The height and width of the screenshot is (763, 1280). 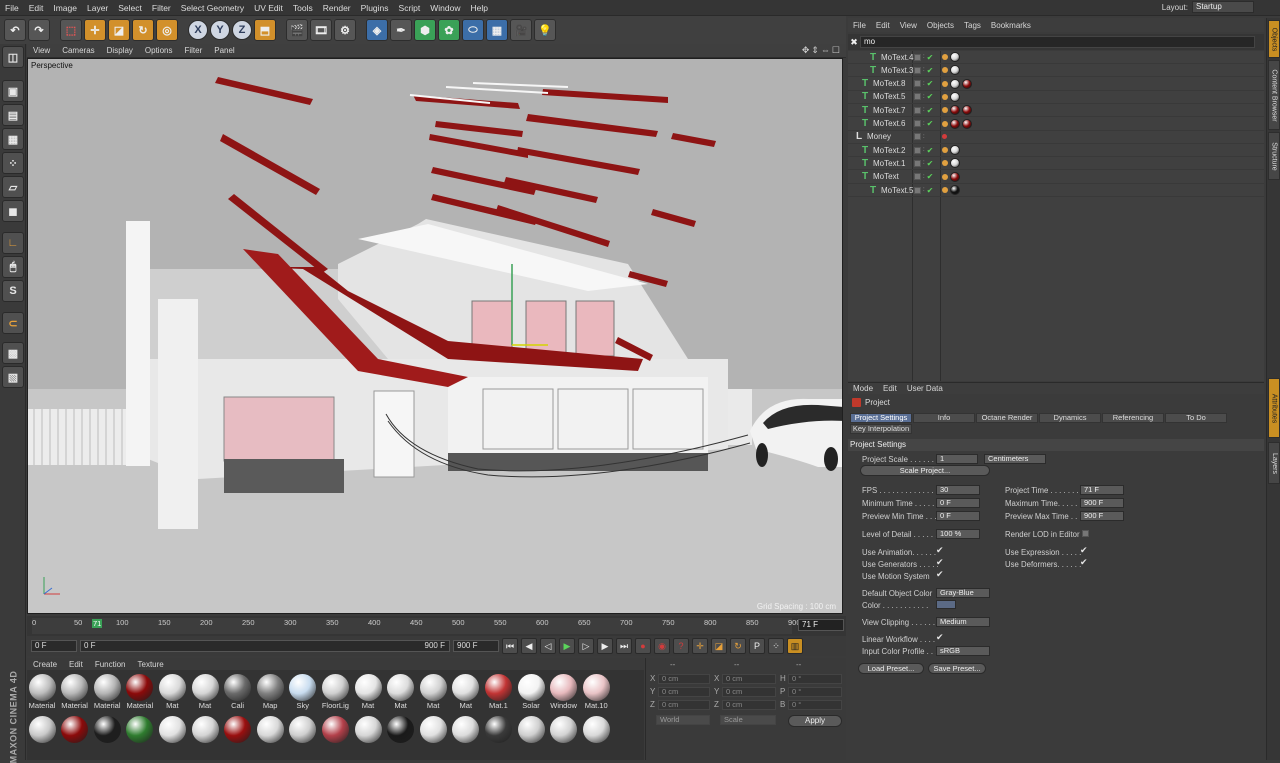 I want to click on use-expression-checkbox: ✔, so click(x=1084, y=550).